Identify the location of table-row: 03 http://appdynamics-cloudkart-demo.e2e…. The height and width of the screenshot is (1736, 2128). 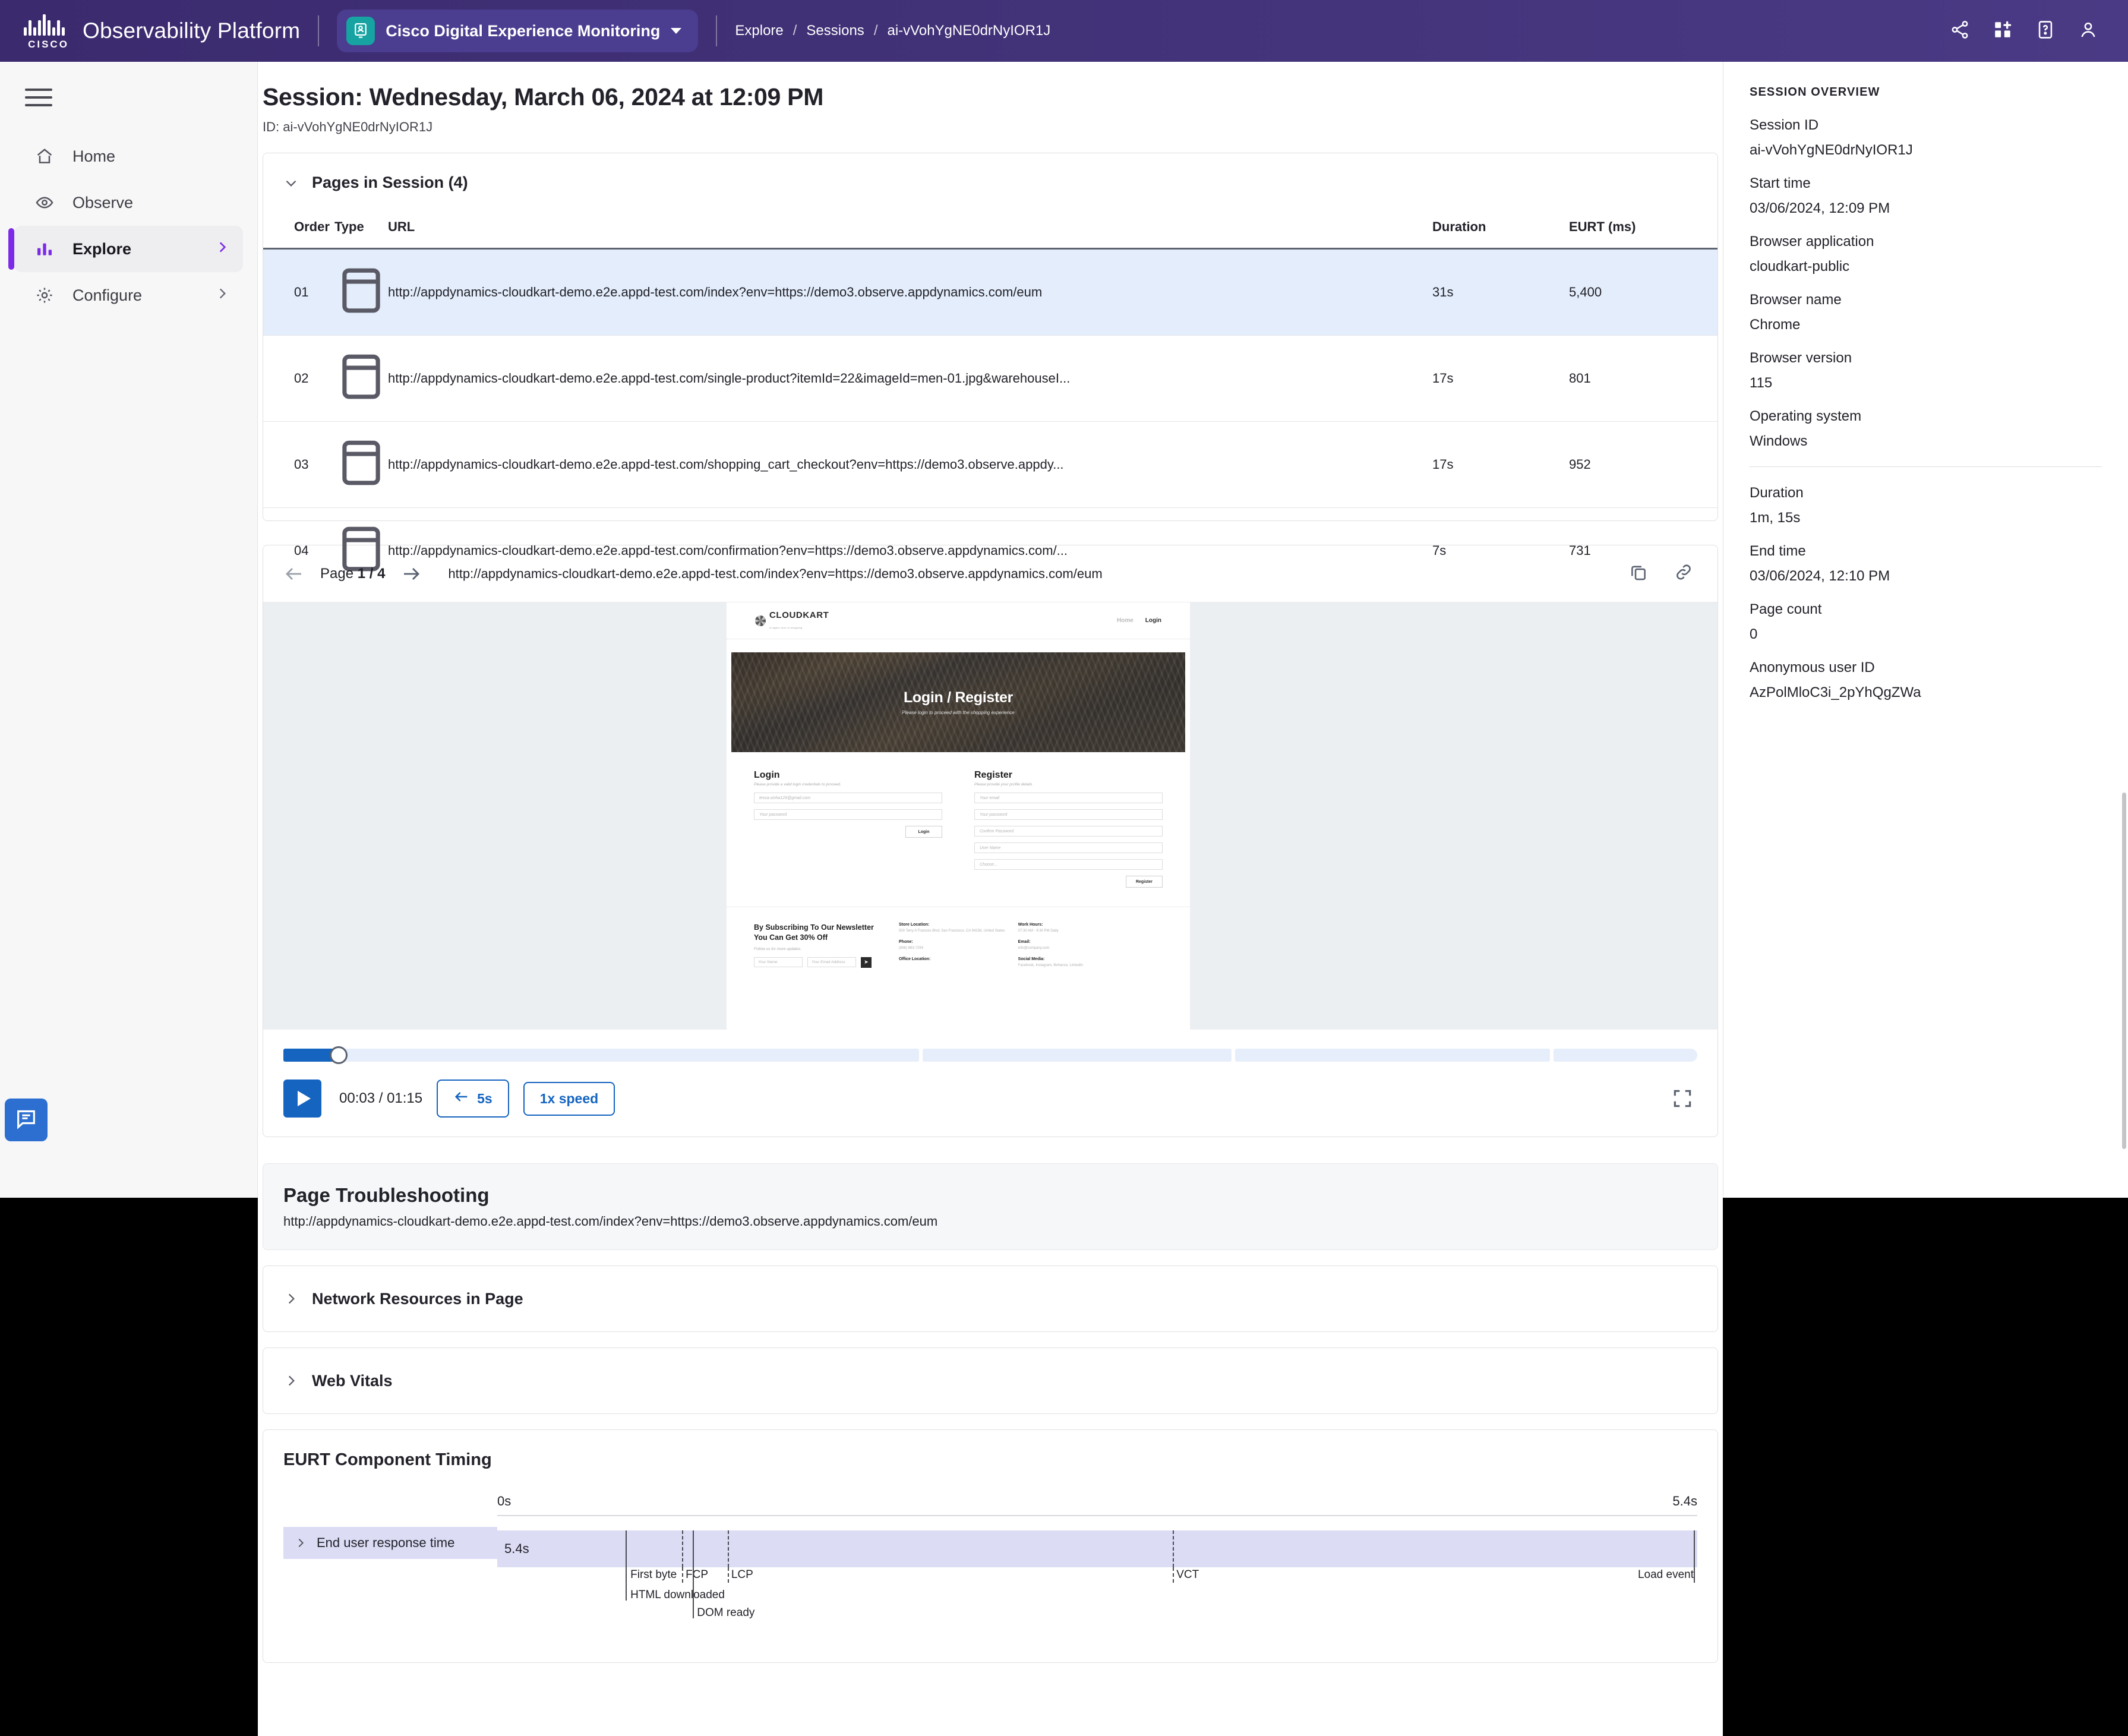
(990, 464).